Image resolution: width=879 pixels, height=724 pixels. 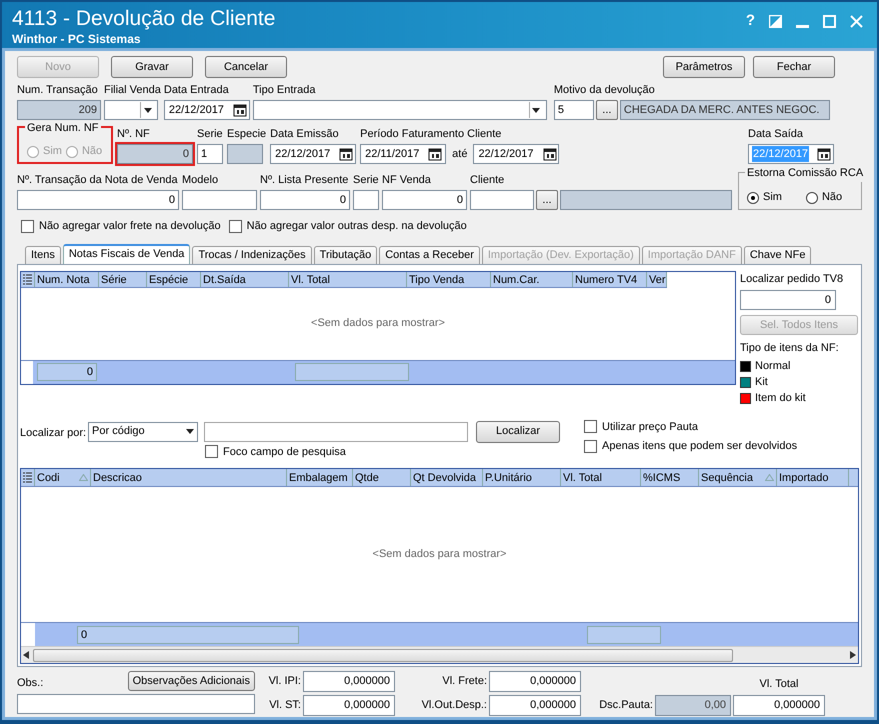 I want to click on horizontal-scrollbar, so click(x=439, y=654).